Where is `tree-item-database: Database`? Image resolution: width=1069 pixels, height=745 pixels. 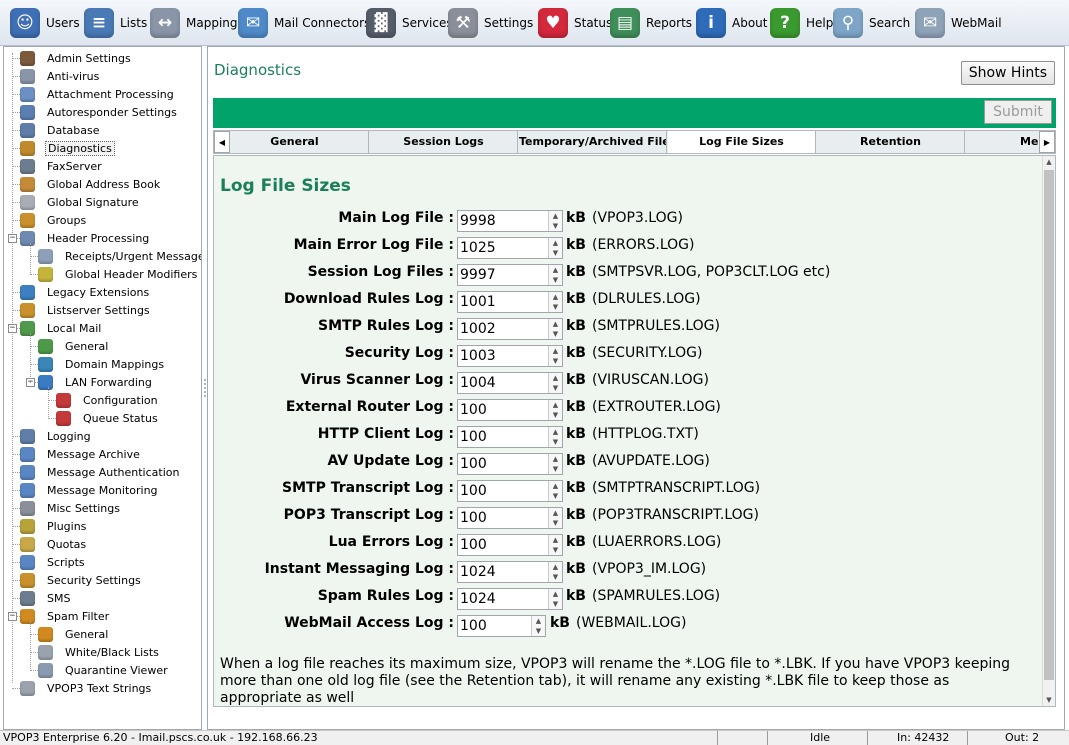
tree-item-database: Database is located at coordinates (61, 130).